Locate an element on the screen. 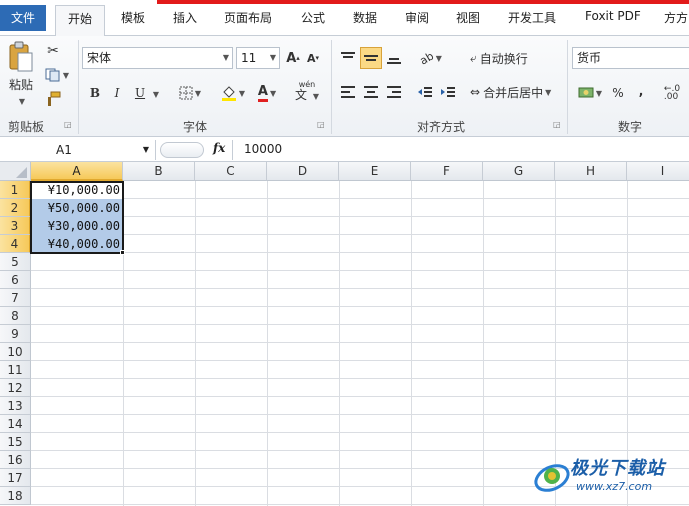 The height and width of the screenshot is (506, 689). tab-foxit-pdf: Foxit PDF is located at coordinates (613, 16).